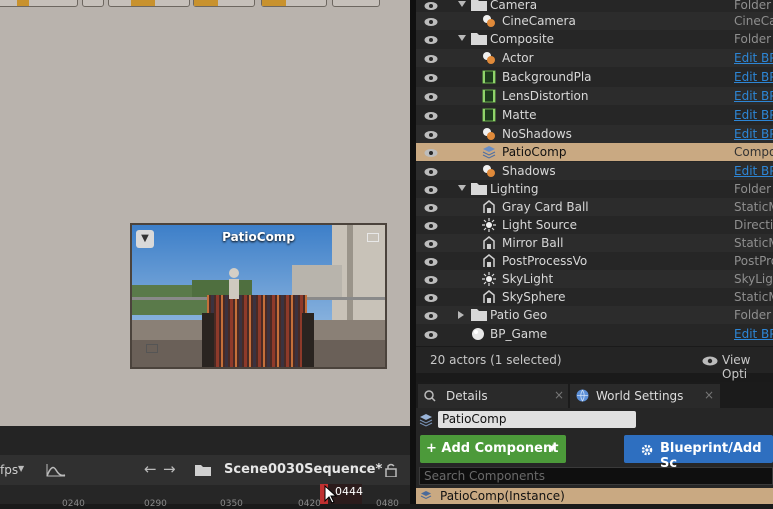  What do you see at coordinates (514, 6) in the screenshot?
I see `outliner-row-label: Camera` at bounding box center [514, 6].